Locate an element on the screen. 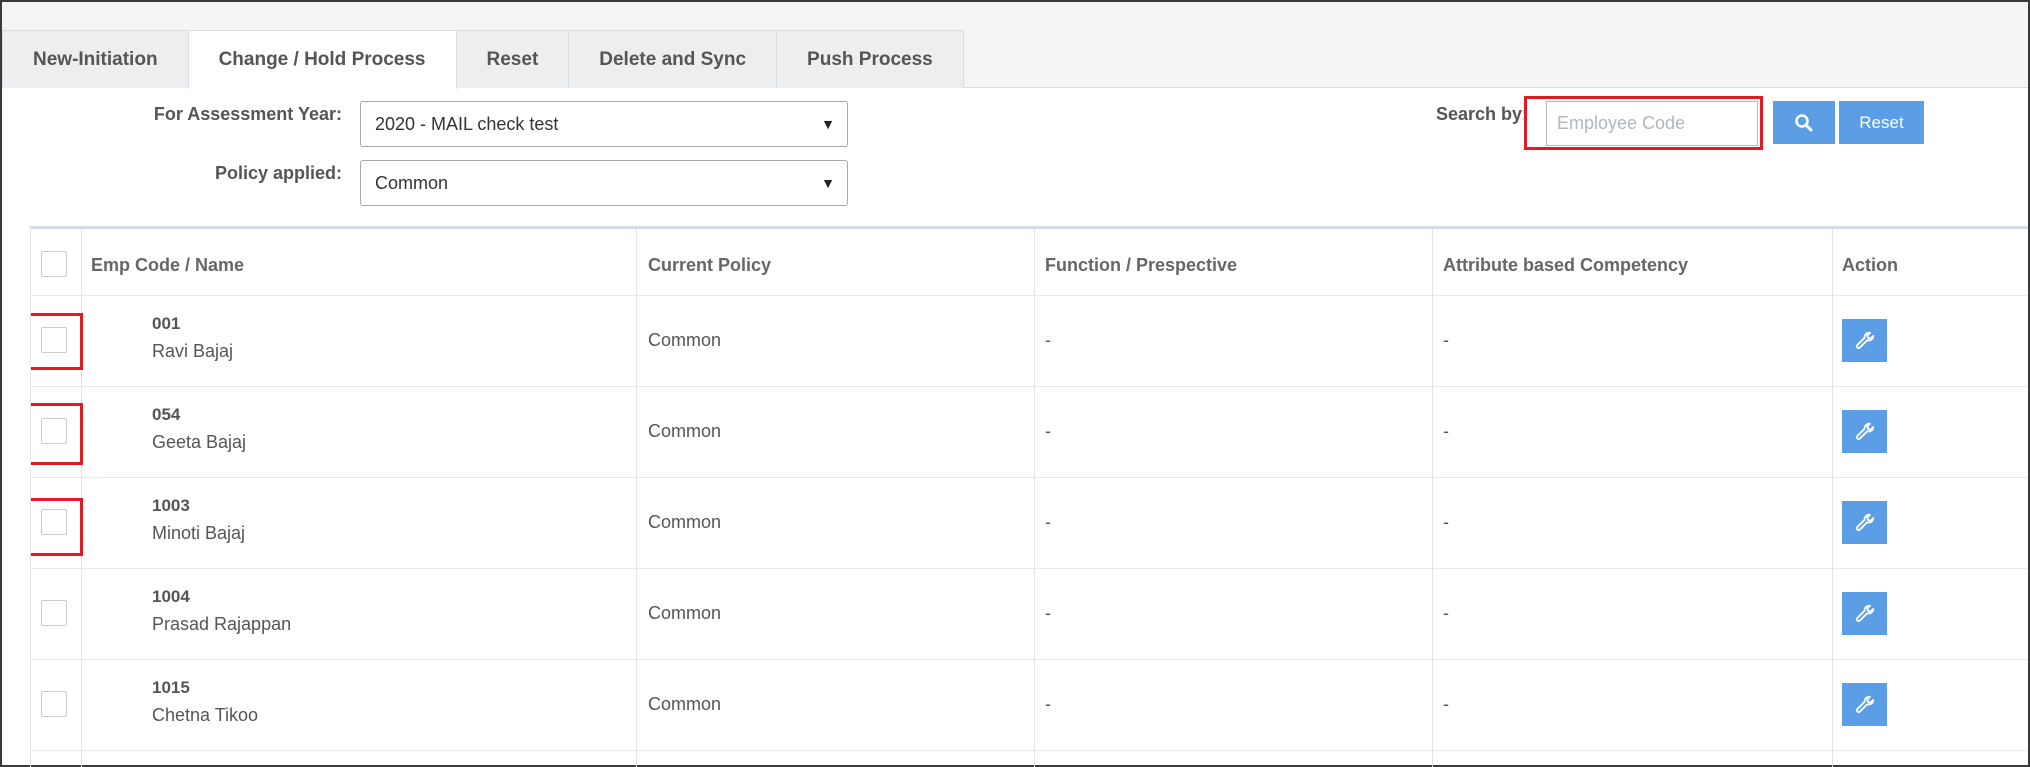  employee-code-search-input is located at coordinates (1652, 123).